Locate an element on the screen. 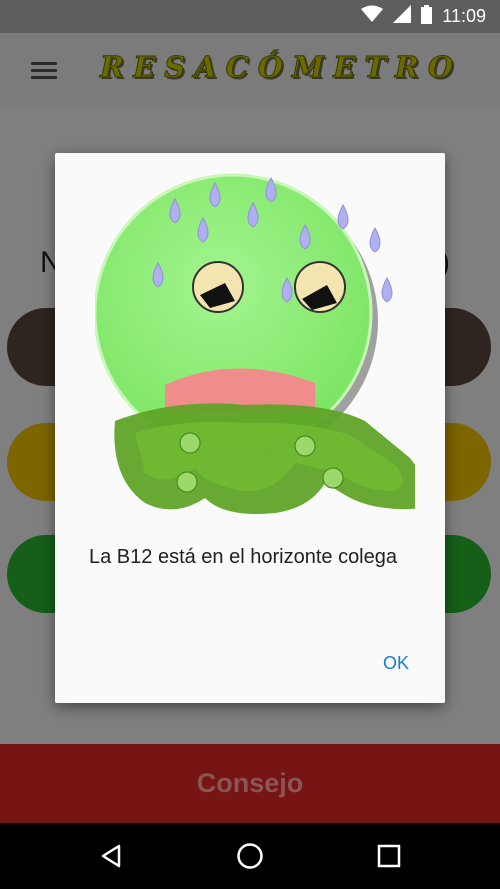 The width and height of the screenshot is (500, 889). consejo-label: Consejo is located at coordinates (250, 783).